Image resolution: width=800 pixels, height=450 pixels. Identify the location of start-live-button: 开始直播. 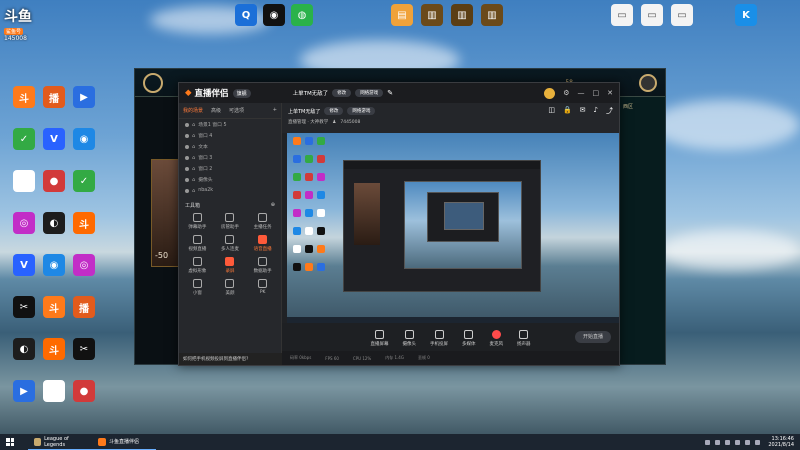
(592, 337).